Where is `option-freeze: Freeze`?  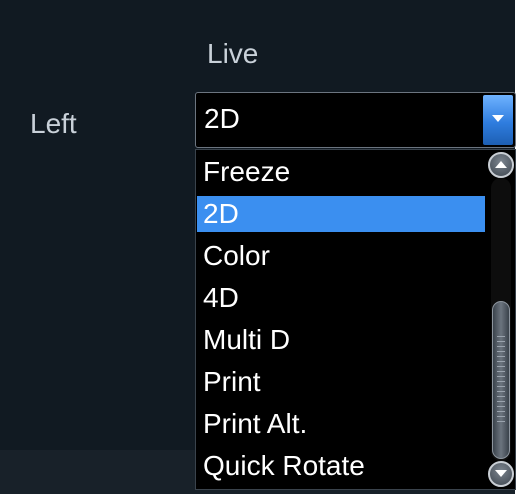
option-freeze: Freeze is located at coordinates (341, 172).